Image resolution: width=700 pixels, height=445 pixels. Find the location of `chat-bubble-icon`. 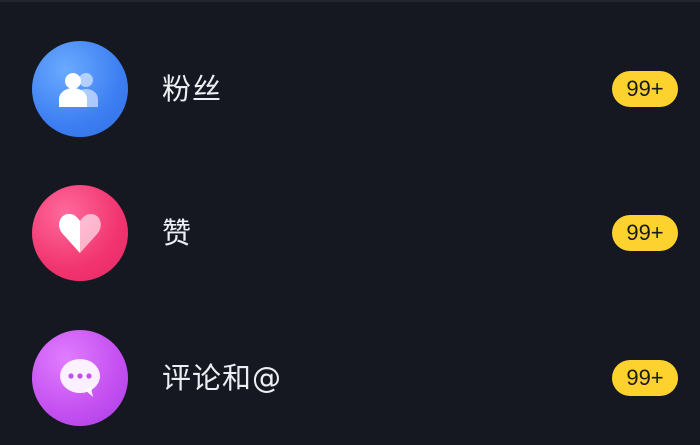

chat-bubble-icon is located at coordinates (80, 378).